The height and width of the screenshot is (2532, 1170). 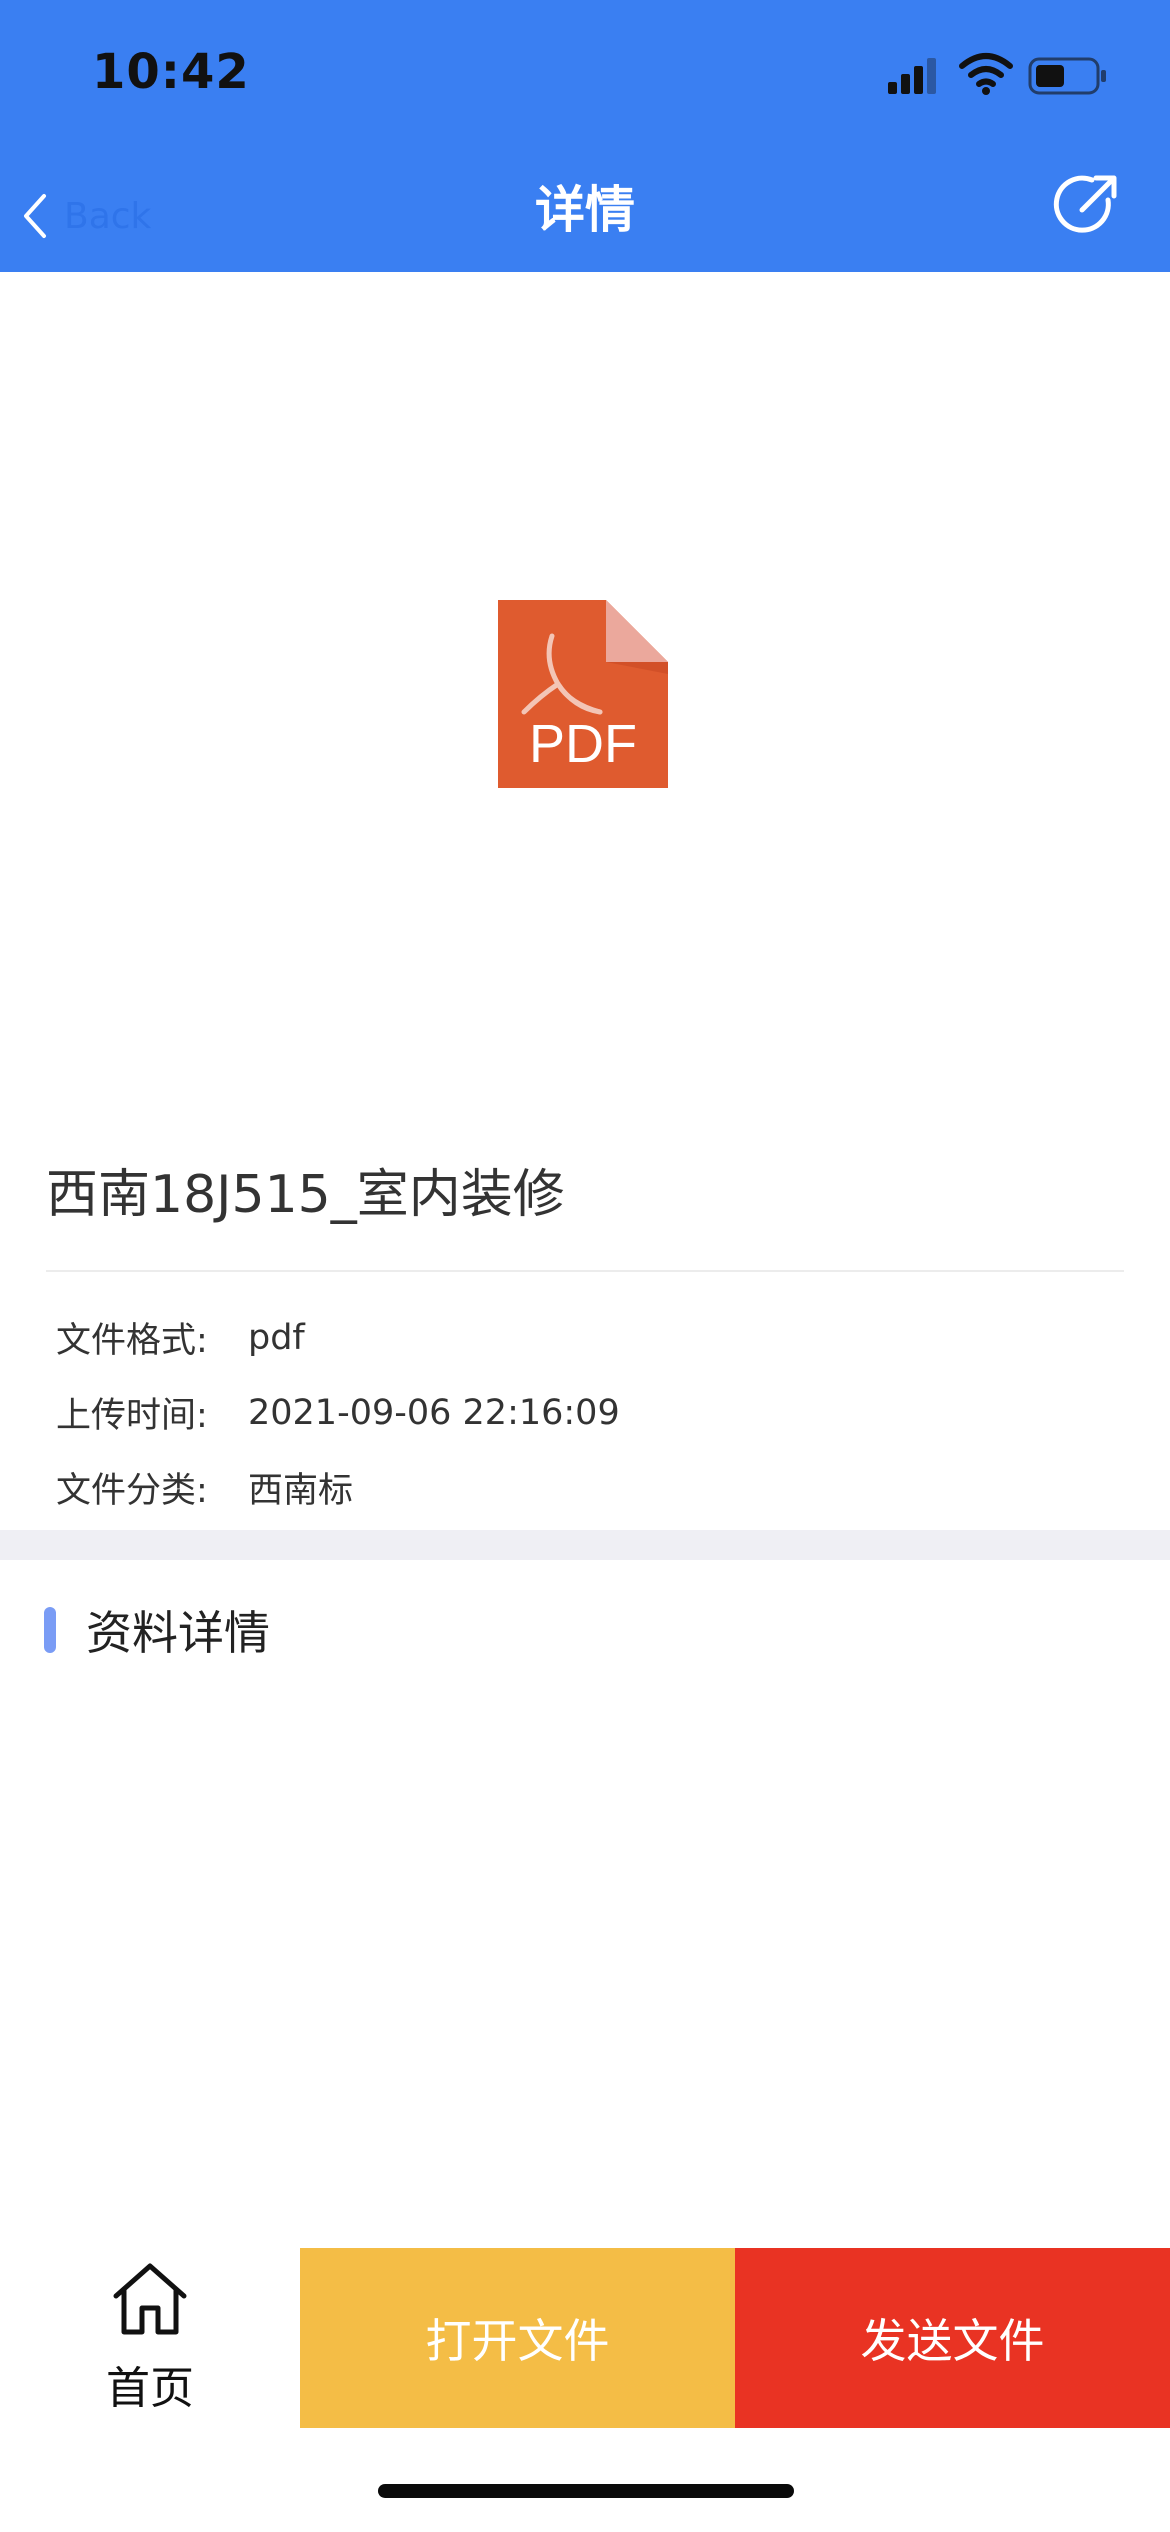 I want to click on pdf-file-icon: PDF, so click(x=583, y=694).